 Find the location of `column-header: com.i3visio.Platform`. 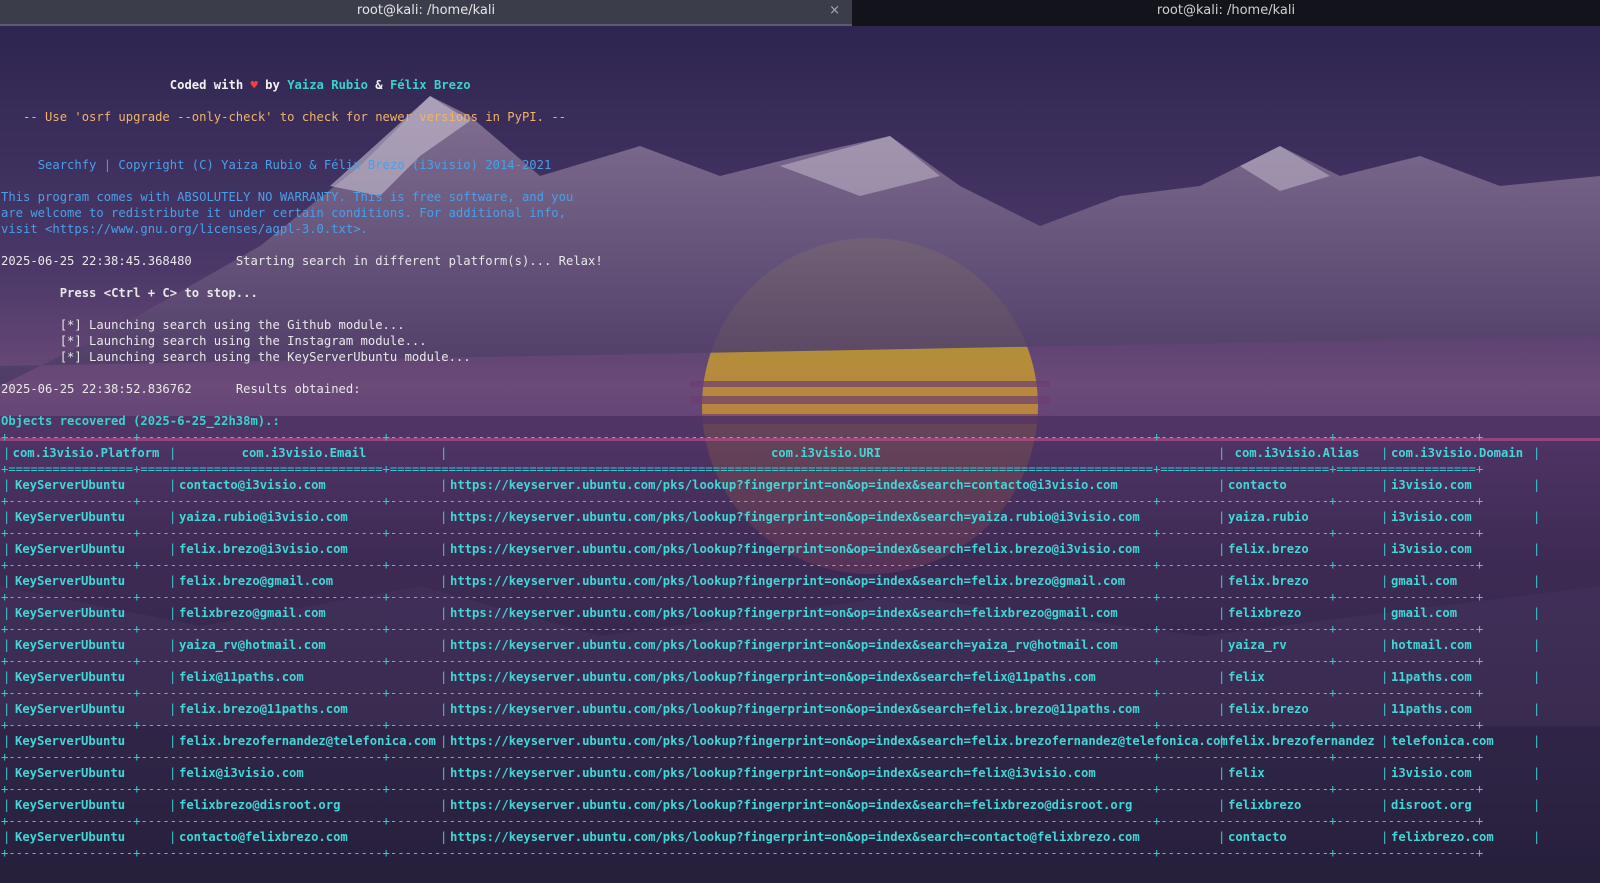

column-header: com.i3visio.Platform is located at coordinates (86, 453).